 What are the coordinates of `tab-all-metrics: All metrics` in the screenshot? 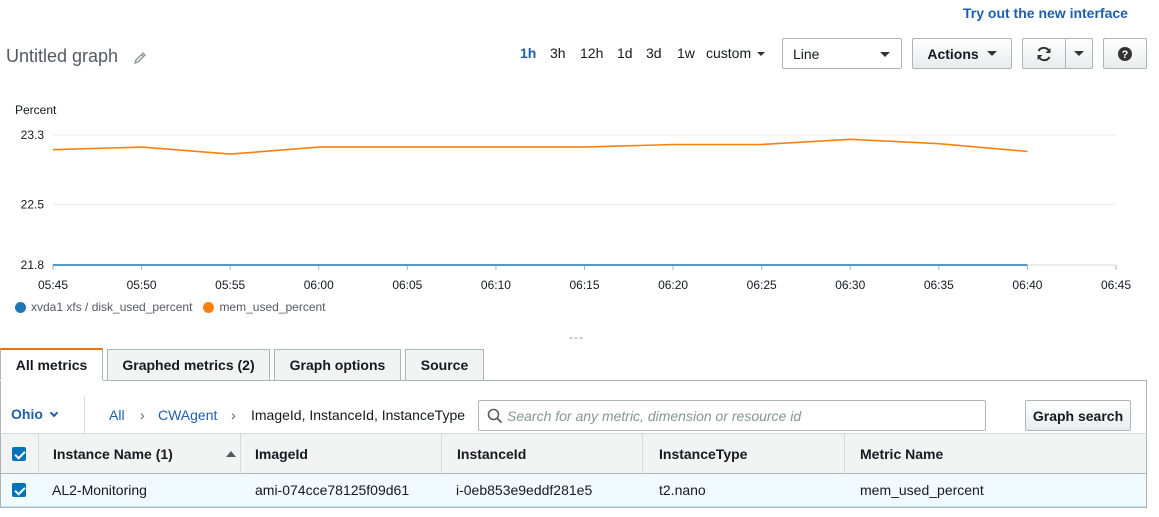 It's located at (51, 364).